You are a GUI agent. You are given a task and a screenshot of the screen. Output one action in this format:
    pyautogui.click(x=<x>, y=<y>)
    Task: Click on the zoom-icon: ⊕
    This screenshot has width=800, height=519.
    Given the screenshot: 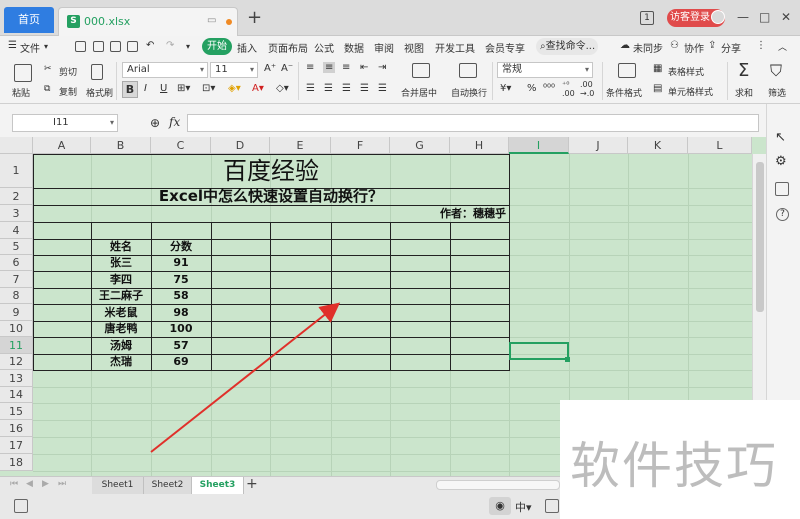 What is the action you would take?
    pyautogui.click(x=155, y=123)
    